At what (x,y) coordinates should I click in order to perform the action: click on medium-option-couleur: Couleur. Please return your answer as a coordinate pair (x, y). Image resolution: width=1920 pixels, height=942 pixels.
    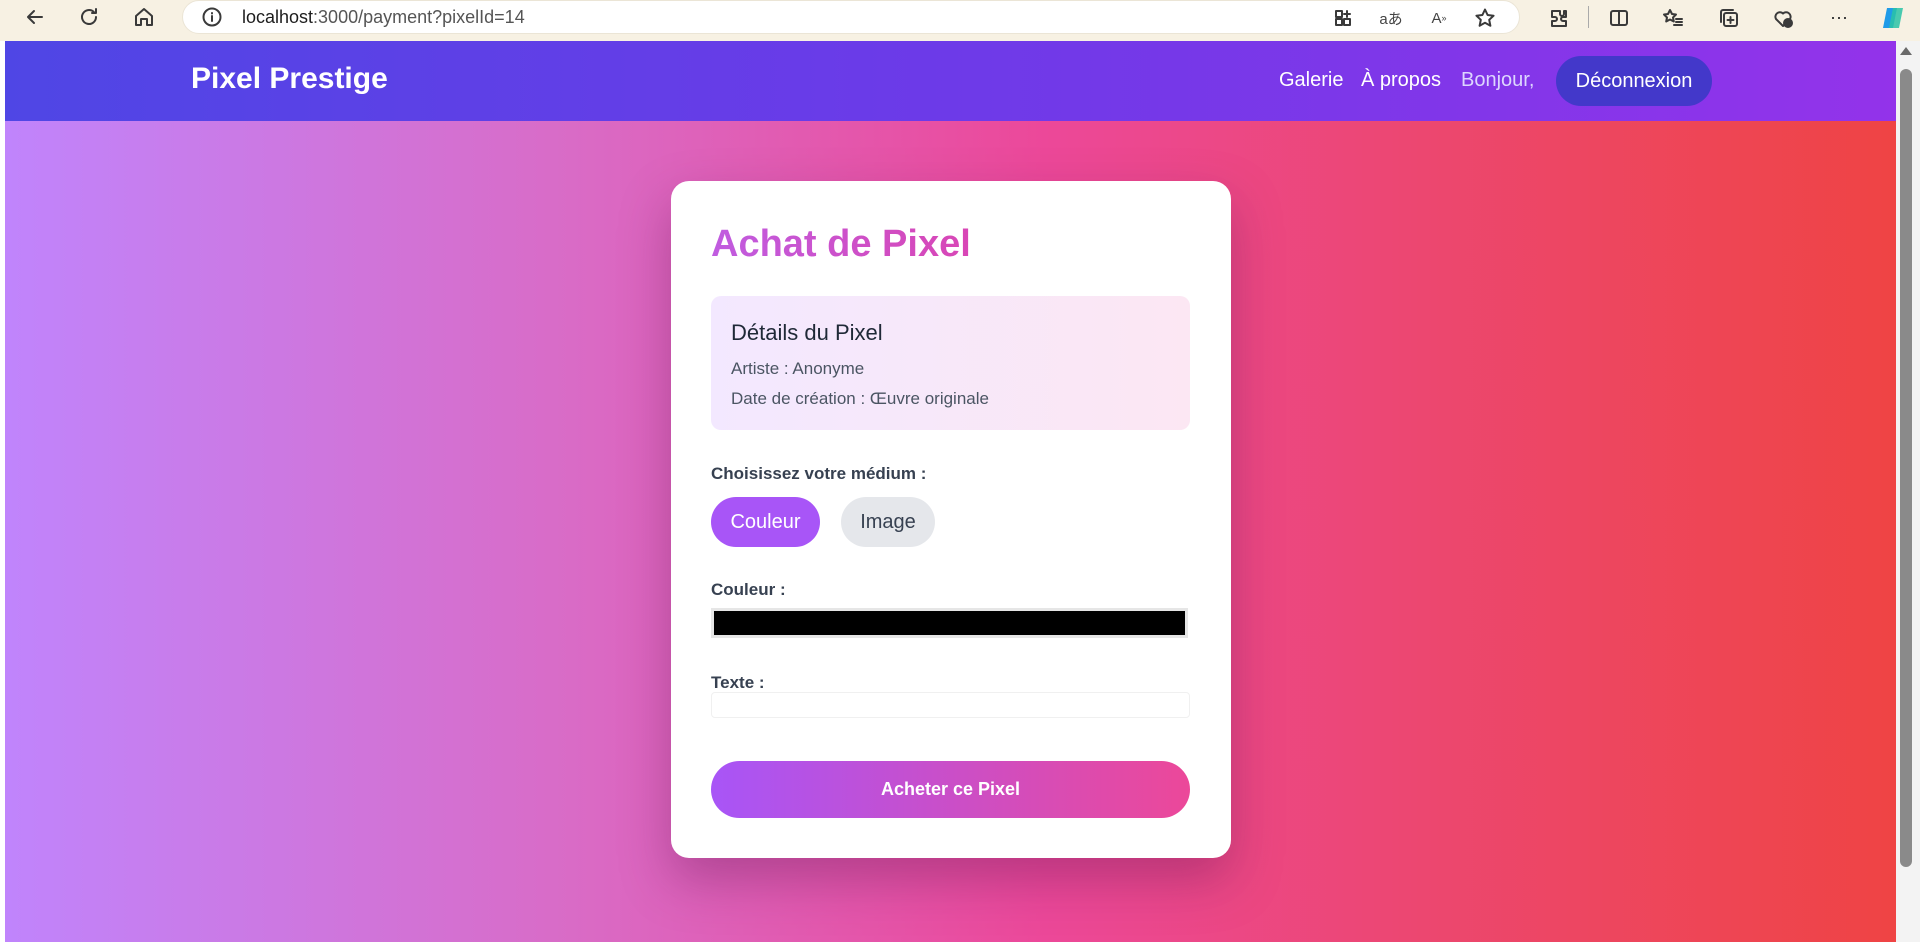
    Looking at the image, I should click on (765, 522).